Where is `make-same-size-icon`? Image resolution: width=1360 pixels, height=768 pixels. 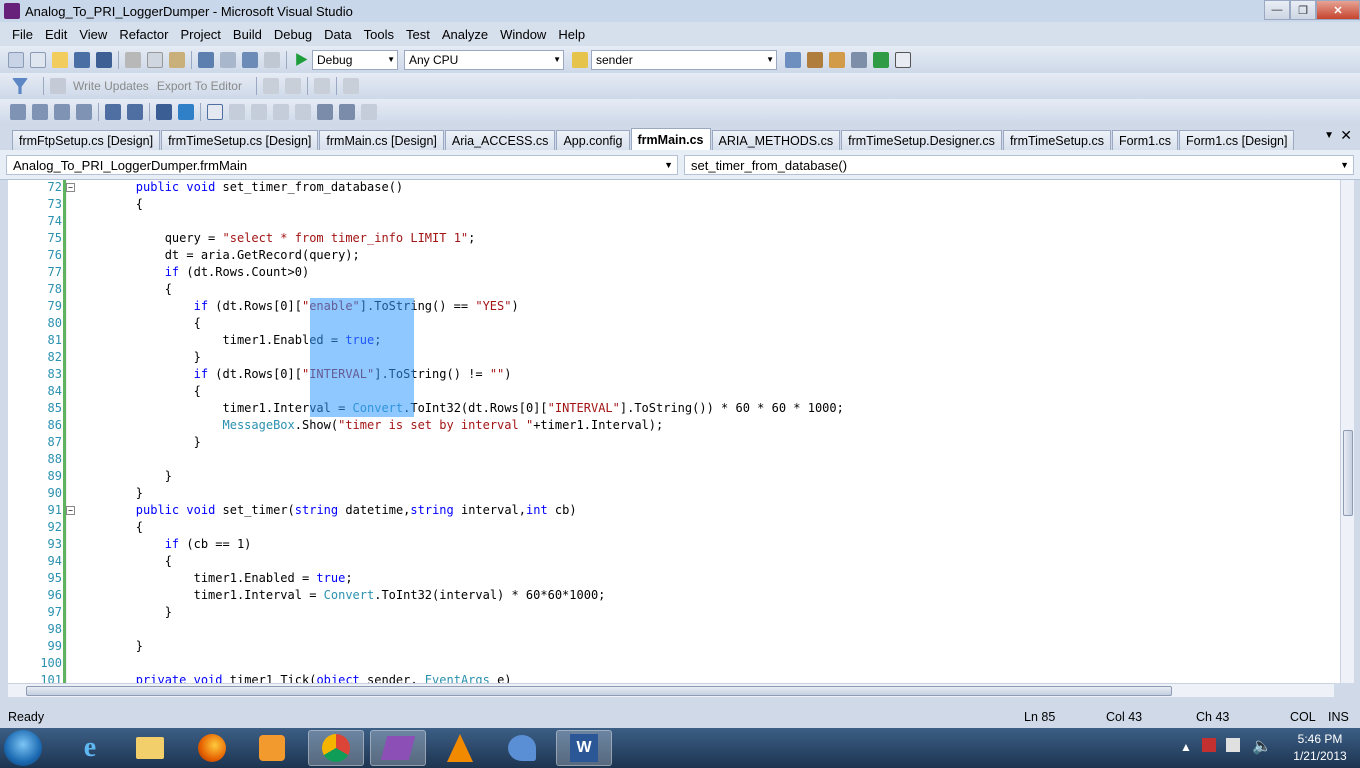
make-same-size-icon is located at coordinates (84, 112).